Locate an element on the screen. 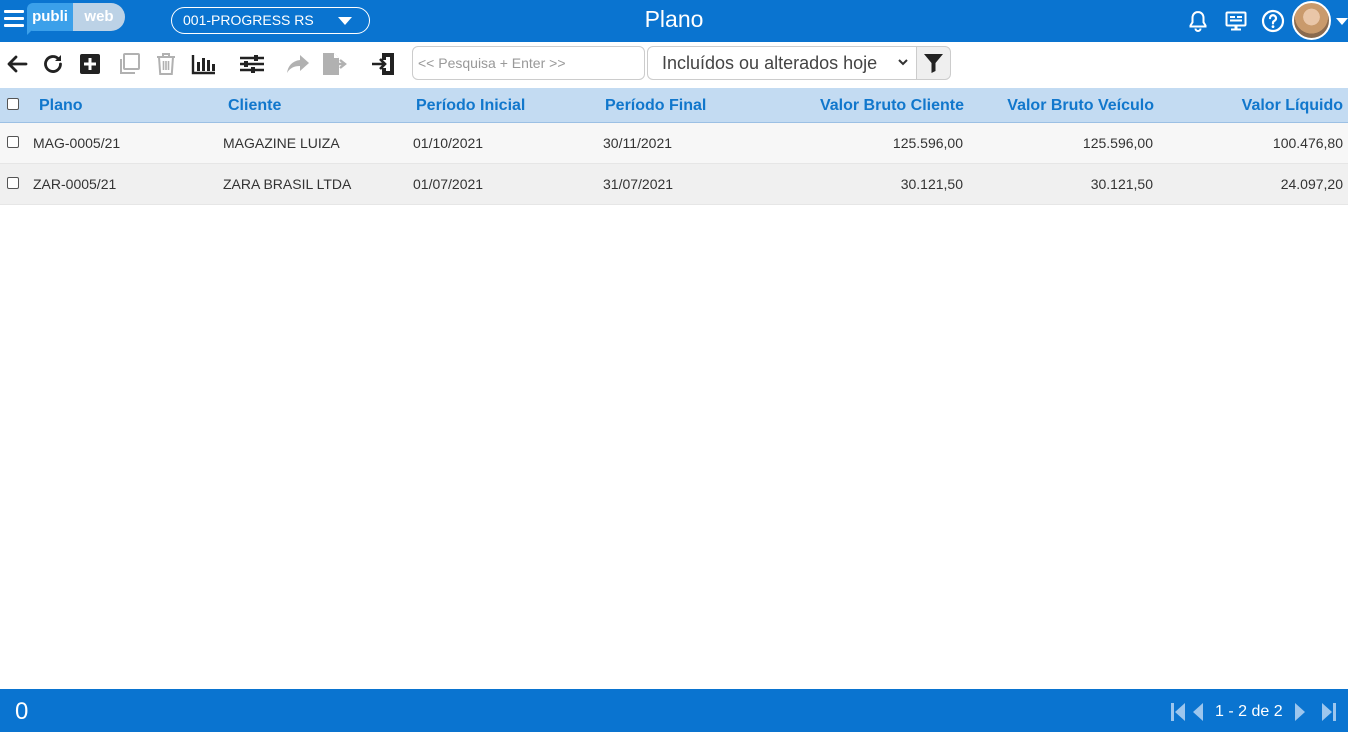 This screenshot has width=1348, height=732. select-all-checkbox is located at coordinates (13, 104).